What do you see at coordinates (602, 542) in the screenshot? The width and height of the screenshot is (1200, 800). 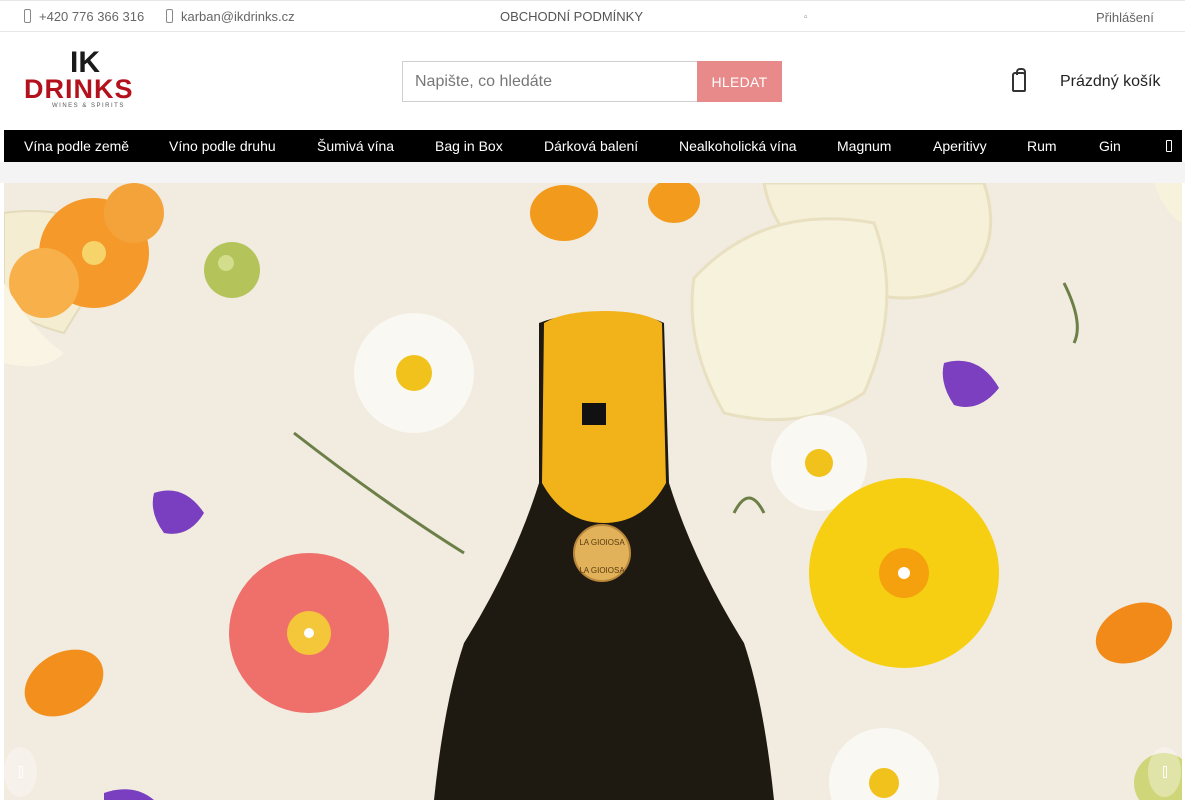 I see `bottle-label-top: LA GIOIOSA` at bounding box center [602, 542].